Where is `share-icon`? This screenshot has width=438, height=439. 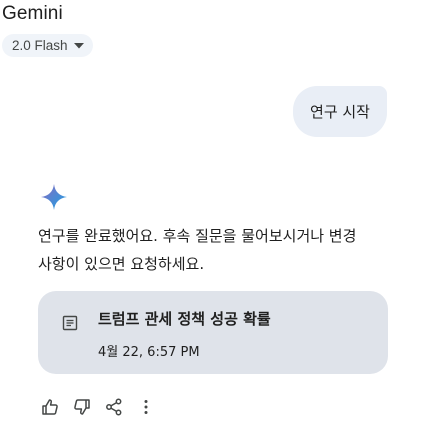 share-icon is located at coordinates (114, 407).